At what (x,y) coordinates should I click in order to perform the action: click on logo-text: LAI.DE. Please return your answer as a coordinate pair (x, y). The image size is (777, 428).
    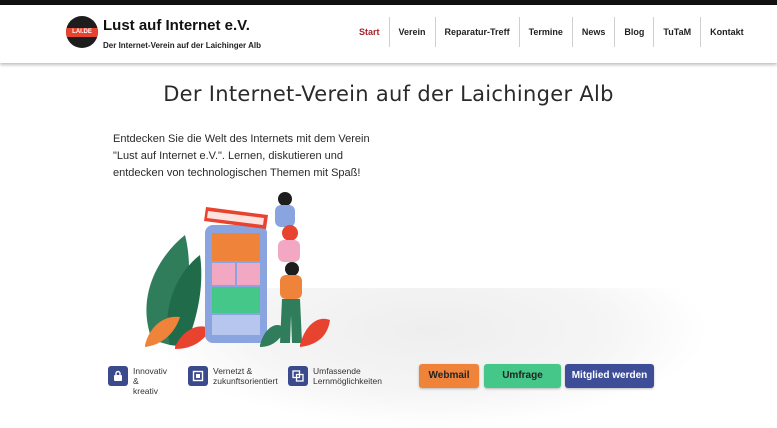
    Looking at the image, I should click on (82, 32).